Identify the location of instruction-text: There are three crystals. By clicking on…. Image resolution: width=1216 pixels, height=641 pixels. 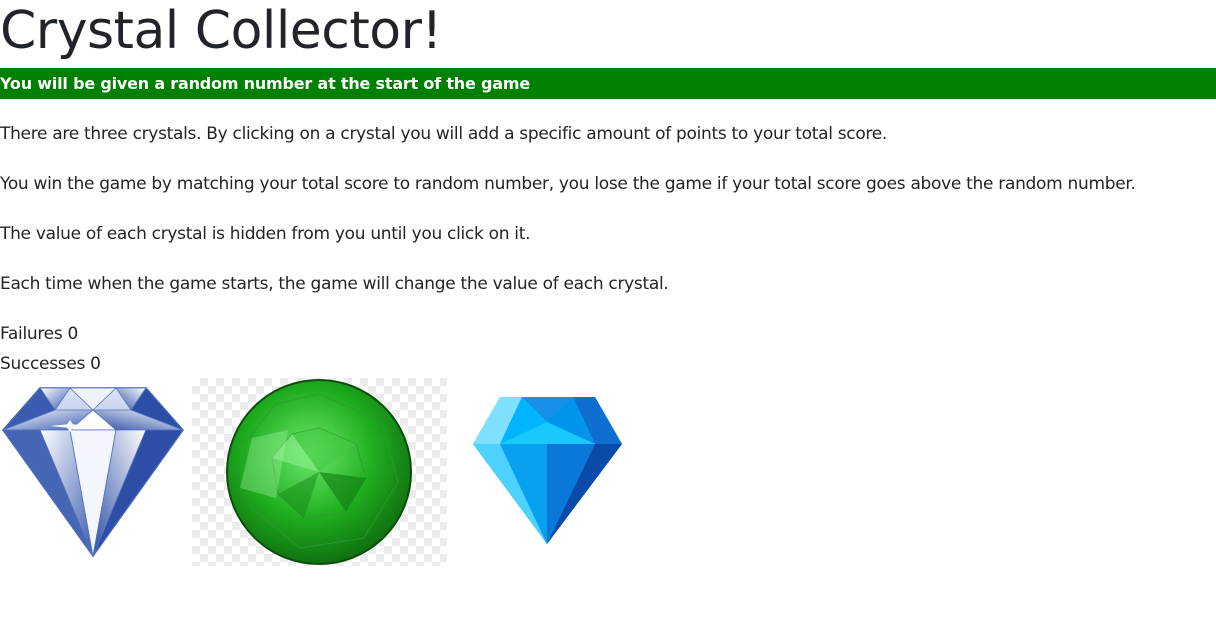
(443, 134).